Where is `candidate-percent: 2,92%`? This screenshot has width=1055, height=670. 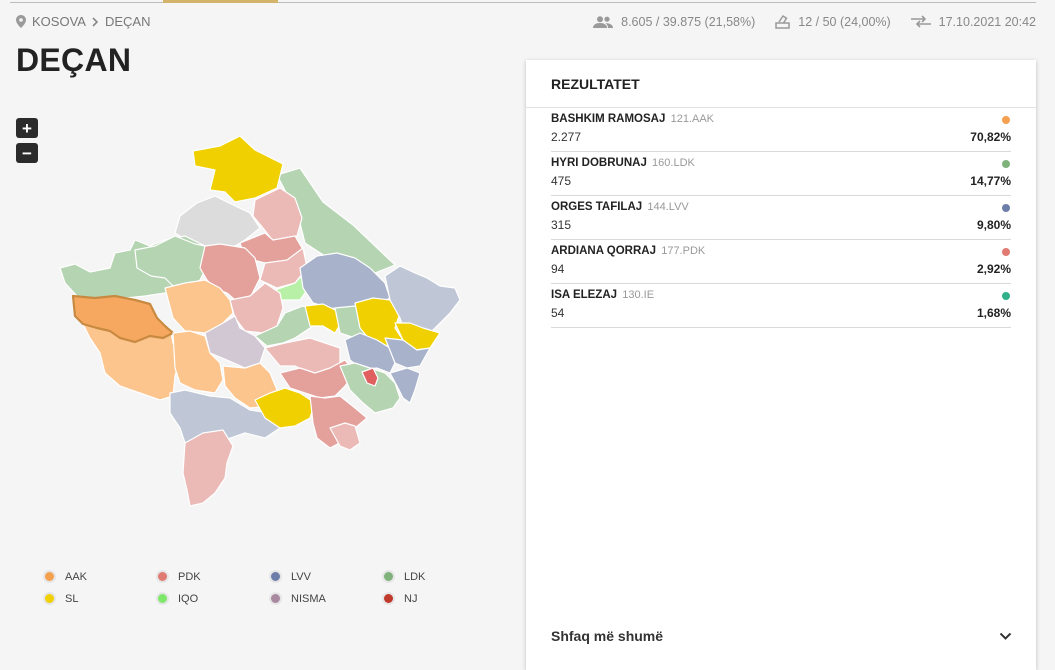
candidate-percent: 2,92% is located at coordinates (993, 269).